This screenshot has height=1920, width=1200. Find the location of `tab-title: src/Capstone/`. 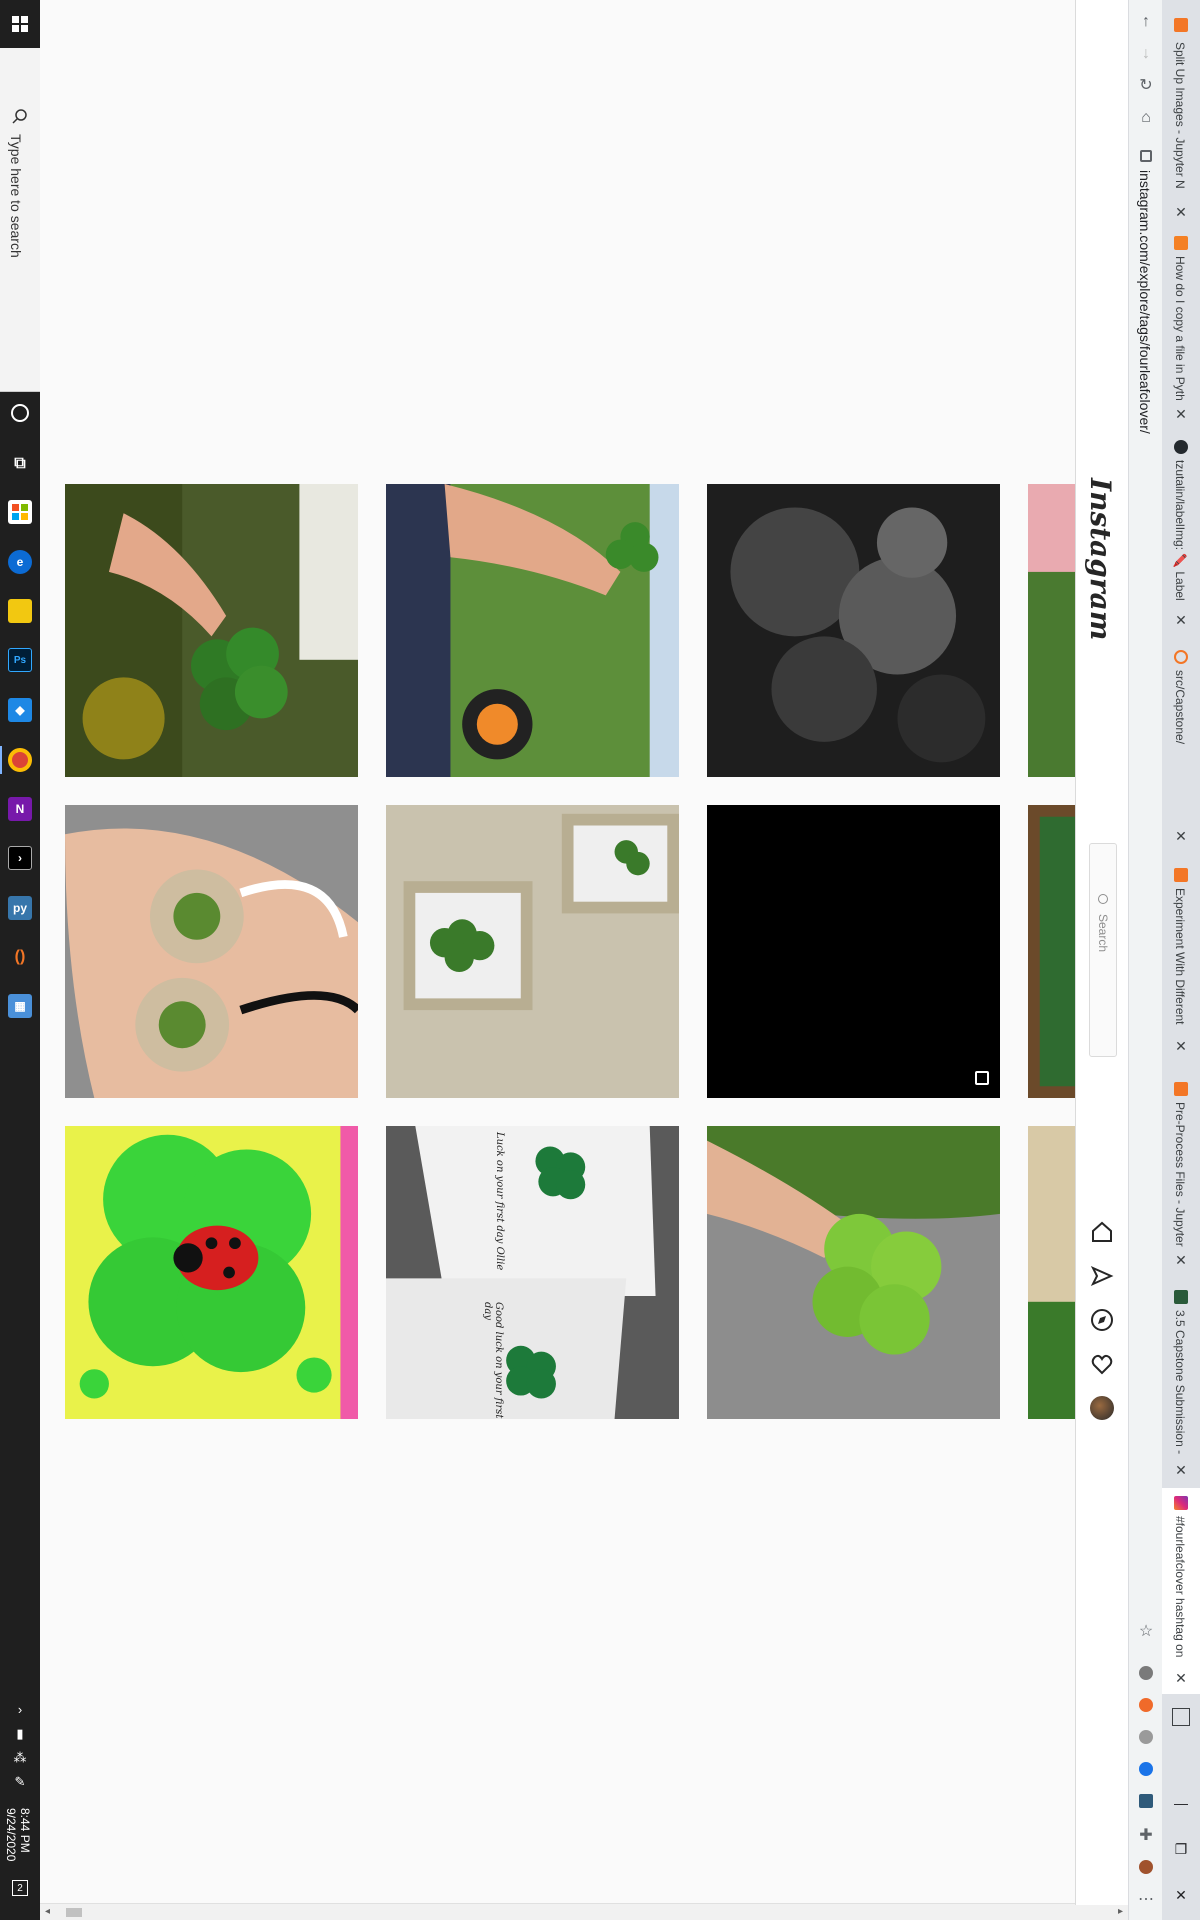

tab-title: src/Capstone/ is located at coordinates (1180, 707).